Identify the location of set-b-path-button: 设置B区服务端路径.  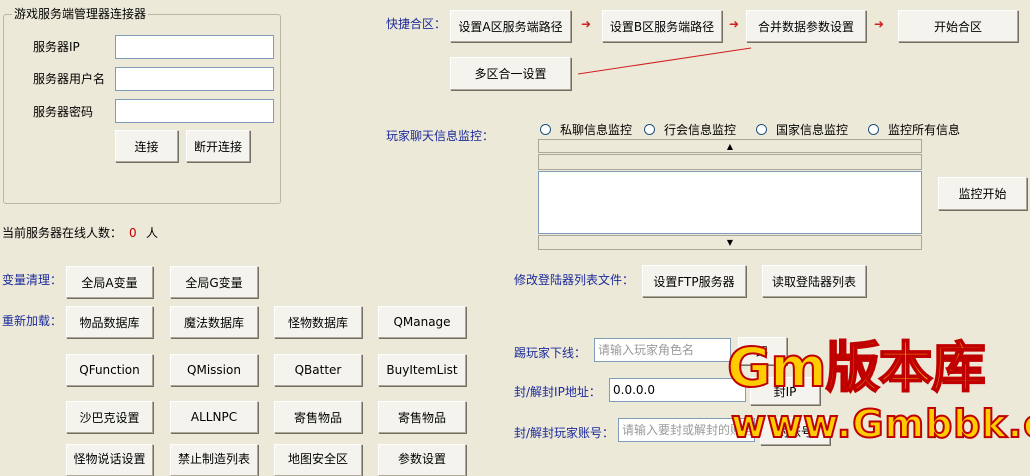
(662, 26).